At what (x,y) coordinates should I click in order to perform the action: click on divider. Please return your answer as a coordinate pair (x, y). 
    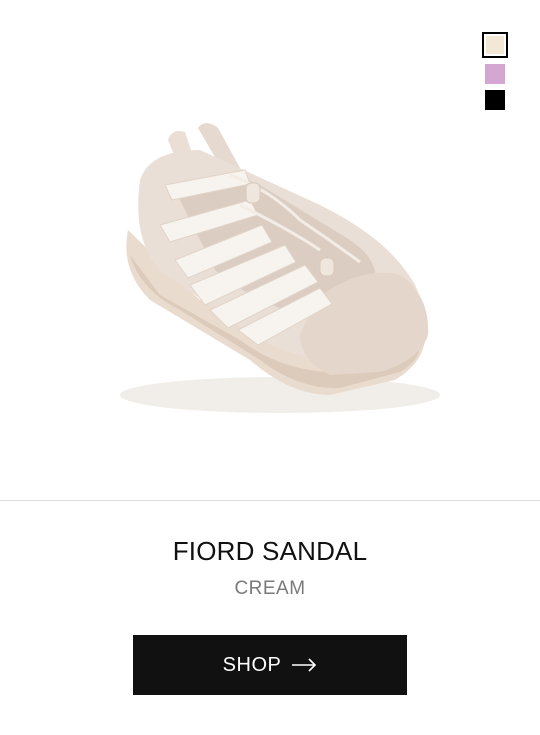
    Looking at the image, I should click on (270, 500).